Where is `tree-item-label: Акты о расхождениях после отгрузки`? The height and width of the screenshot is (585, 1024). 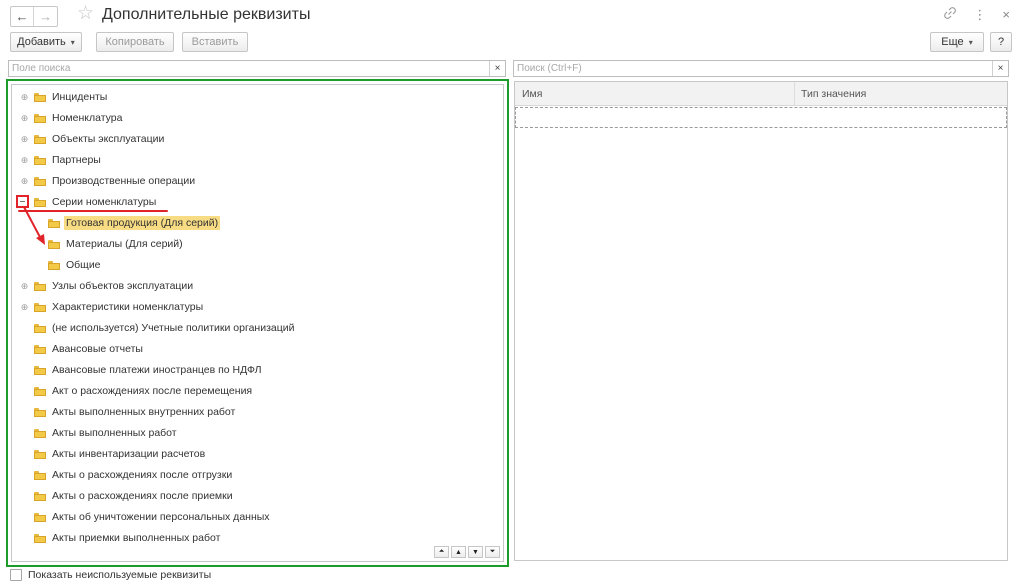
tree-item-label: Акты о расхождениях после отгрузки is located at coordinates (142, 475).